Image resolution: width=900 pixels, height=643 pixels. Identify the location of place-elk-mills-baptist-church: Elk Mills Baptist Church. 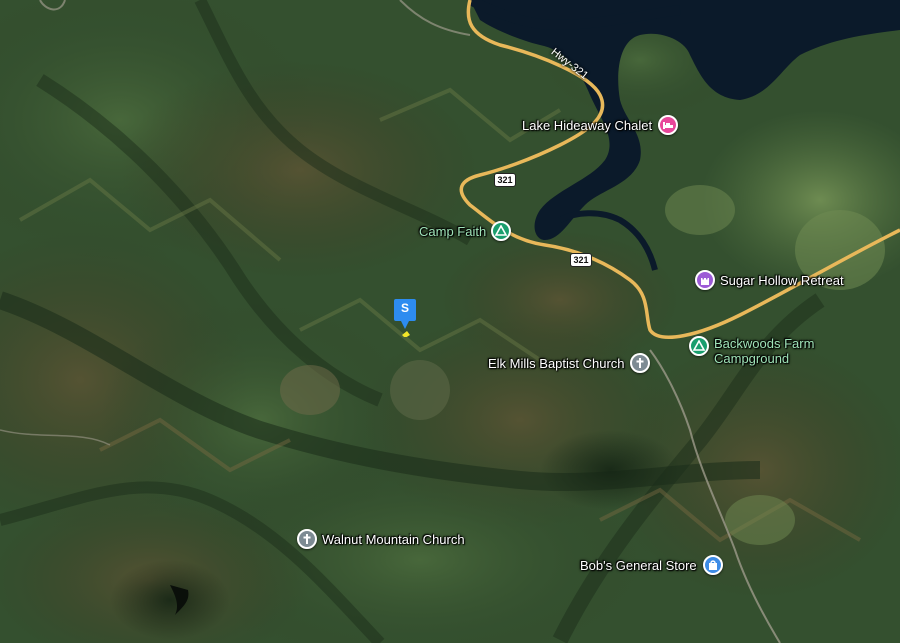
(569, 363).